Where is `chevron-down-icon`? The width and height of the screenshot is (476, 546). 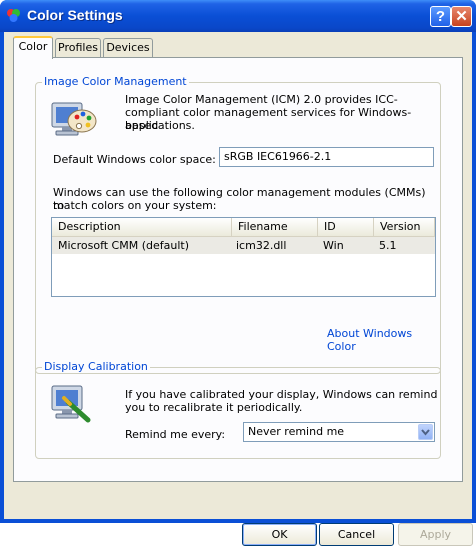 chevron-down-icon is located at coordinates (425, 432).